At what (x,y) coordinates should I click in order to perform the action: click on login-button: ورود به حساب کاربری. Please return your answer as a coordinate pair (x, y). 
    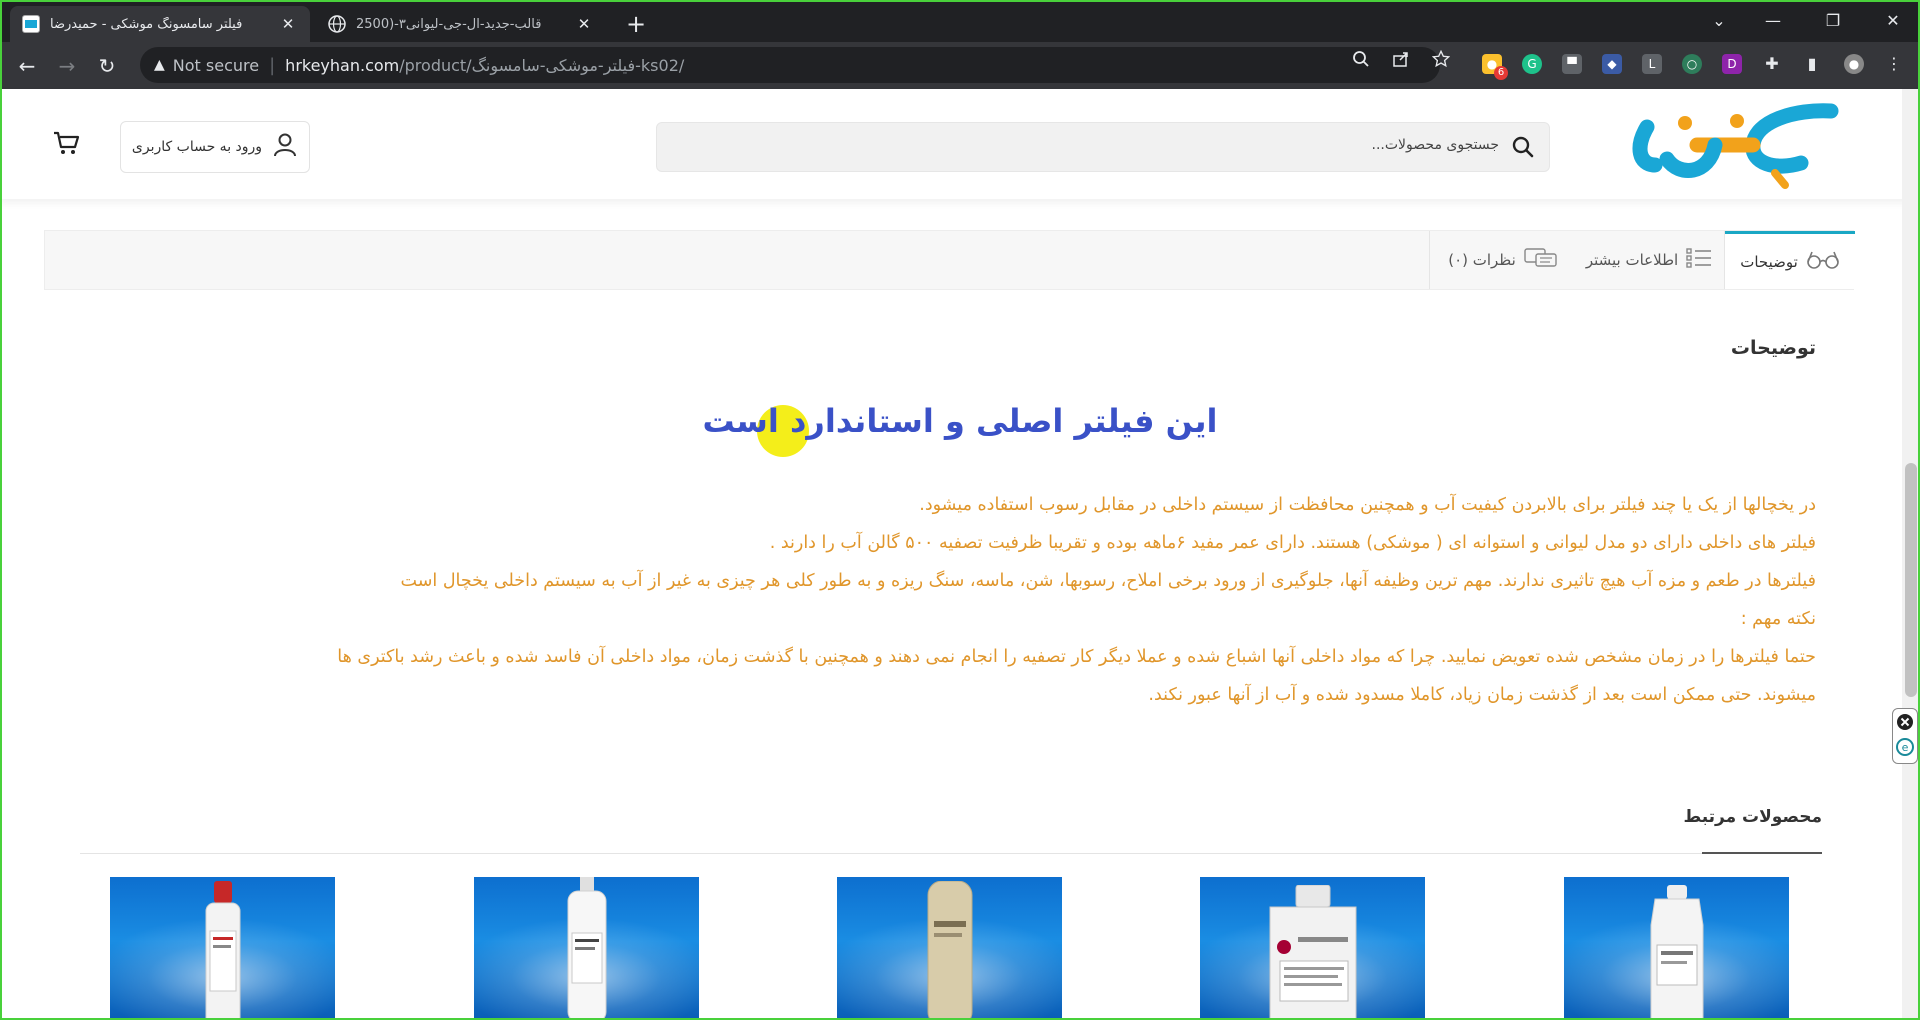
    Looking at the image, I should click on (215, 147).